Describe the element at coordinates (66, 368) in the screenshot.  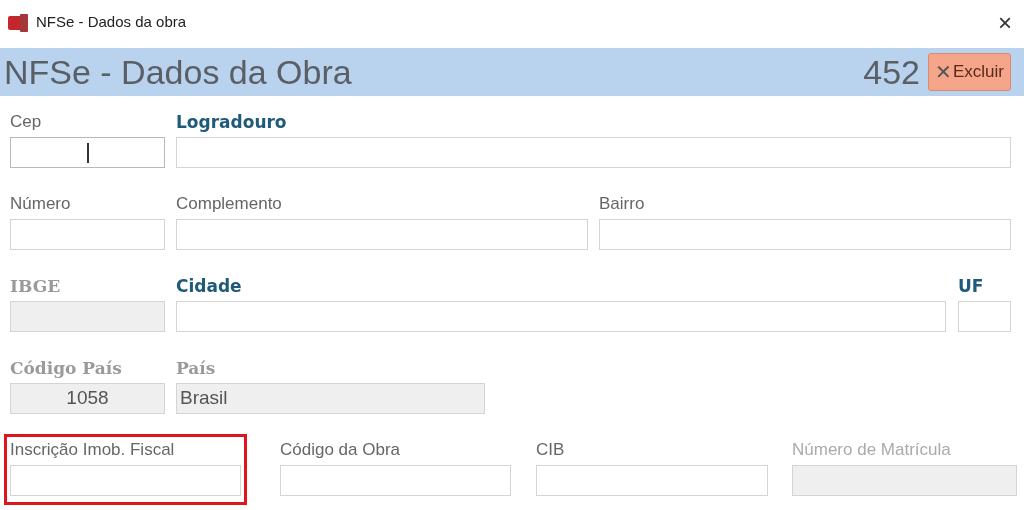
I see `field-label: Código País` at that location.